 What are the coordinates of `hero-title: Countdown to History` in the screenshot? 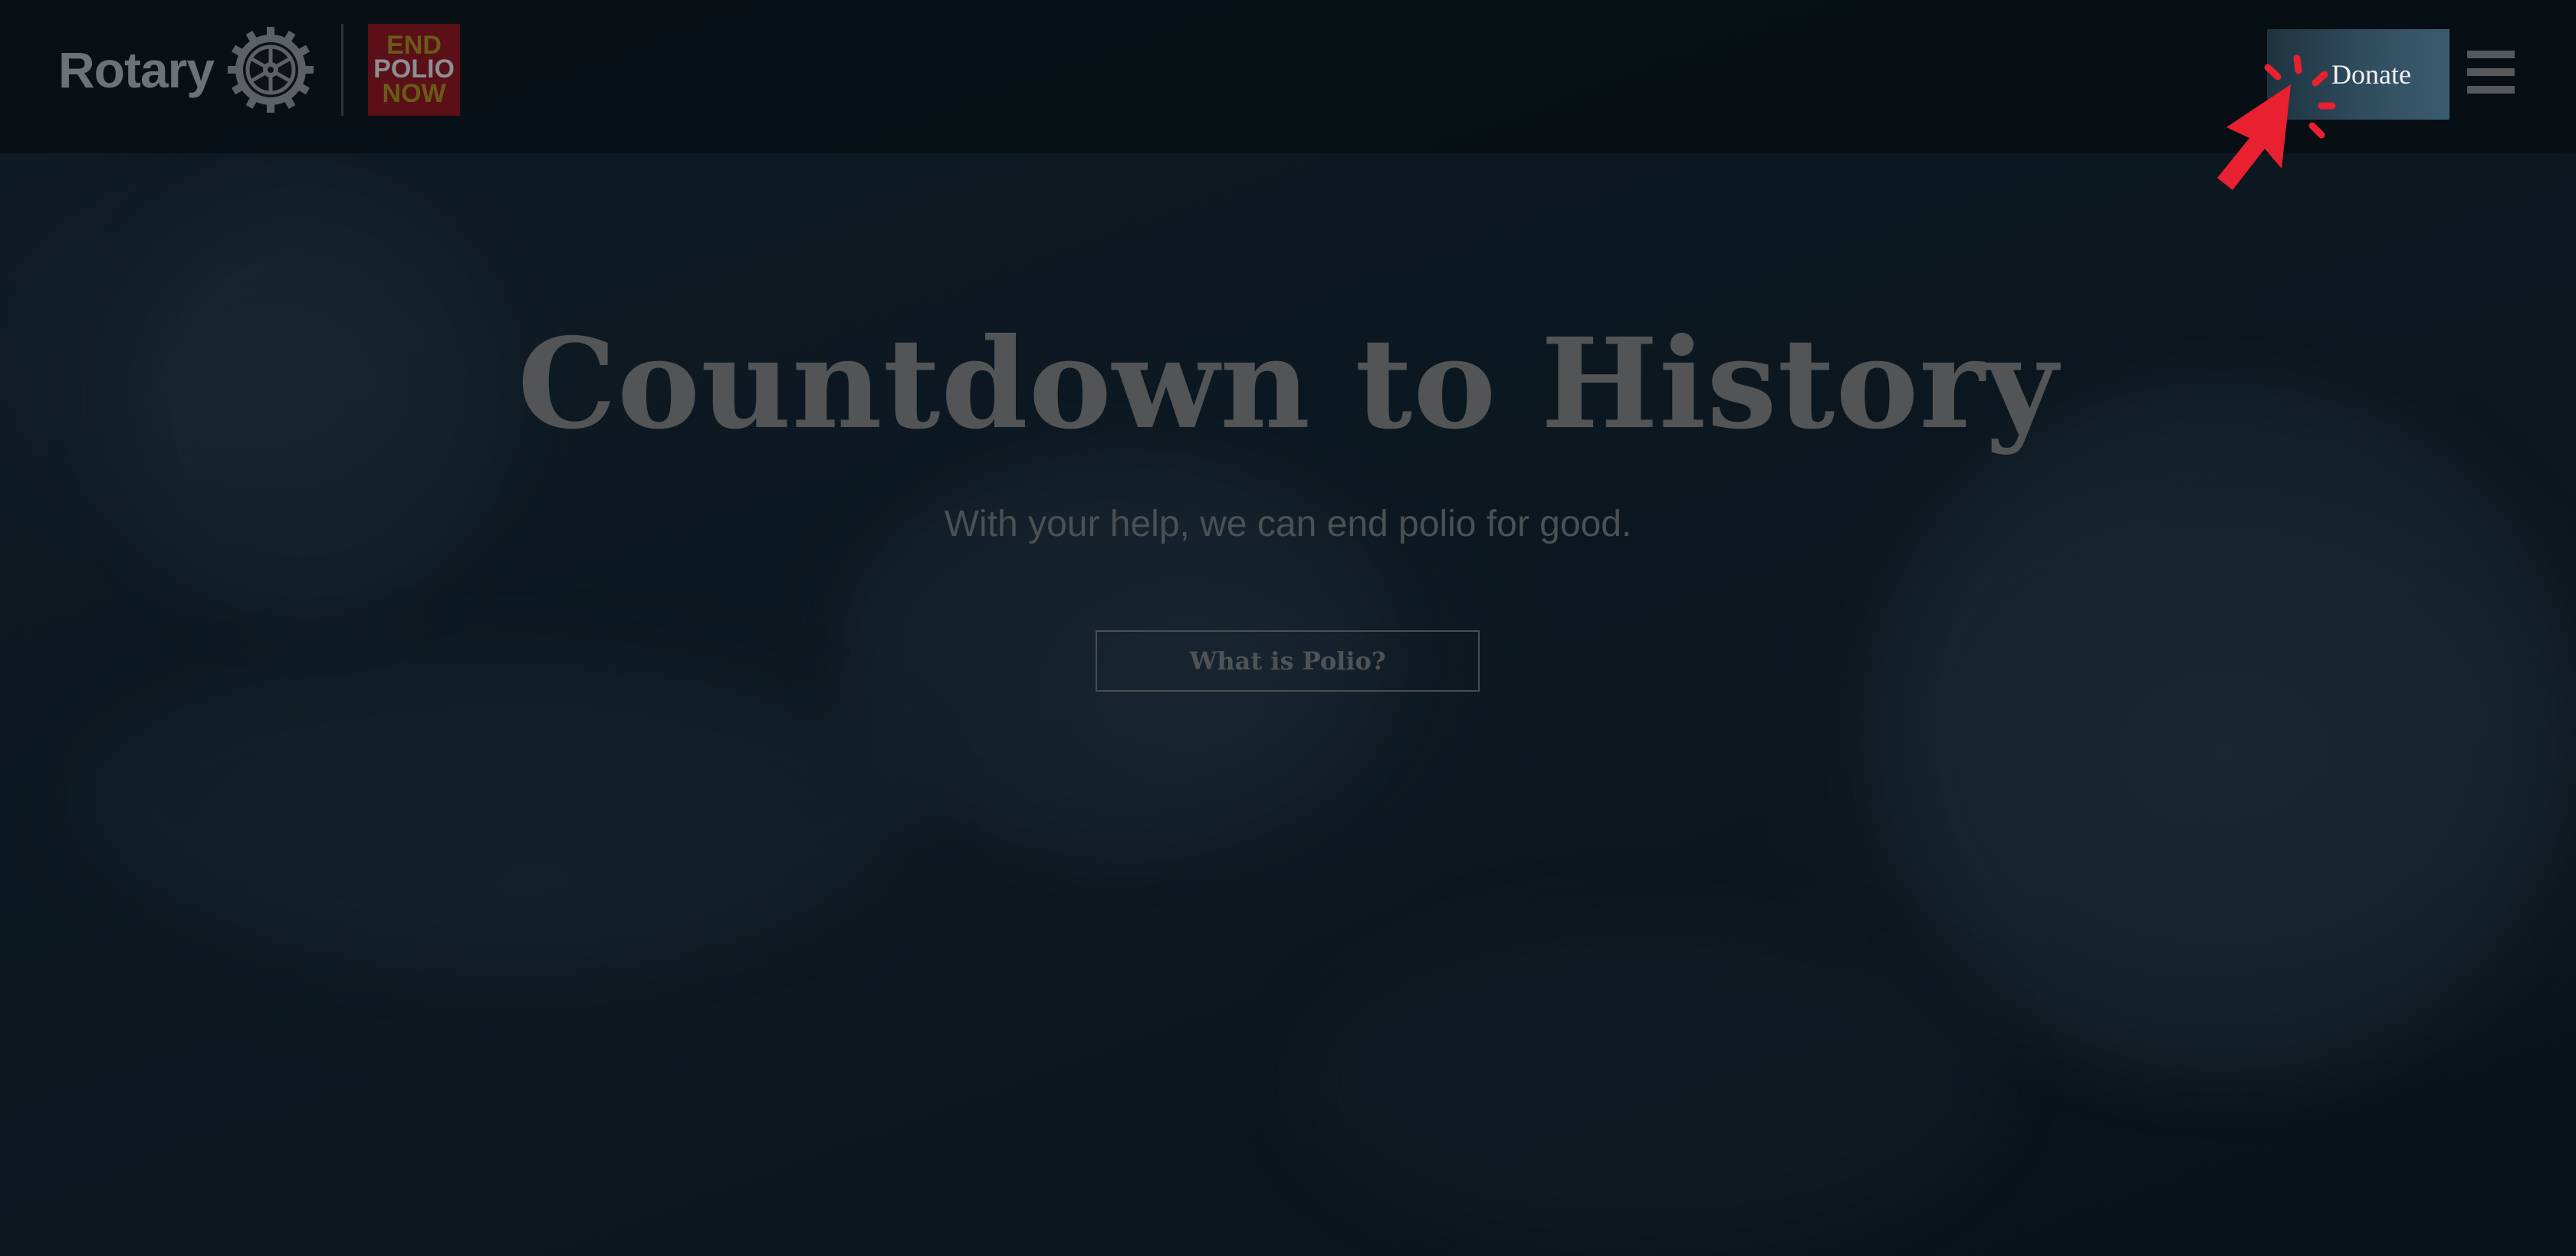 It's located at (1288, 384).